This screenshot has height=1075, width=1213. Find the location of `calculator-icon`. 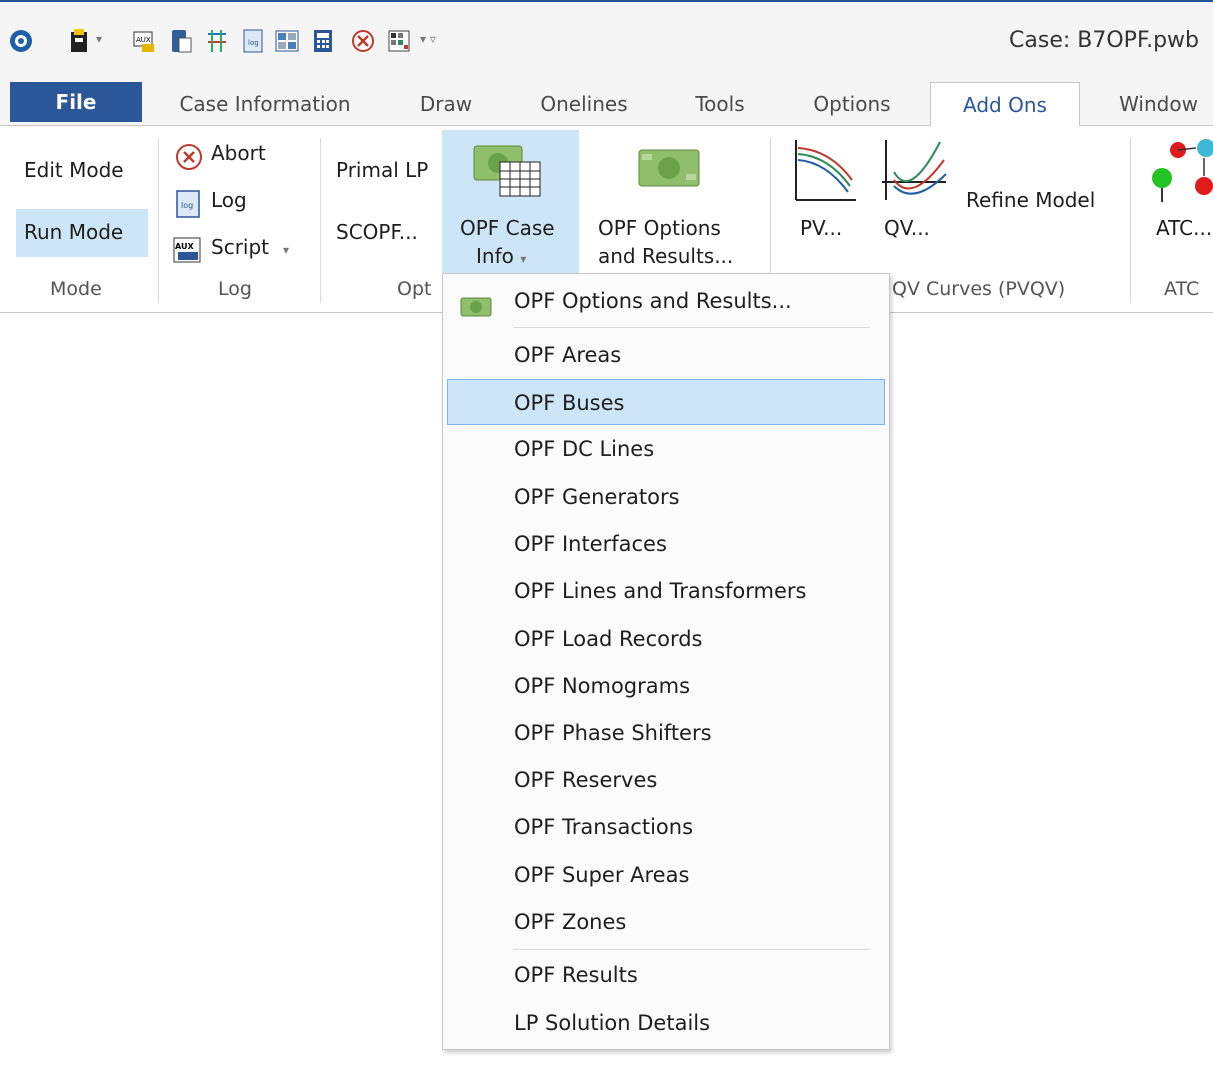

calculator-icon is located at coordinates (323, 41).